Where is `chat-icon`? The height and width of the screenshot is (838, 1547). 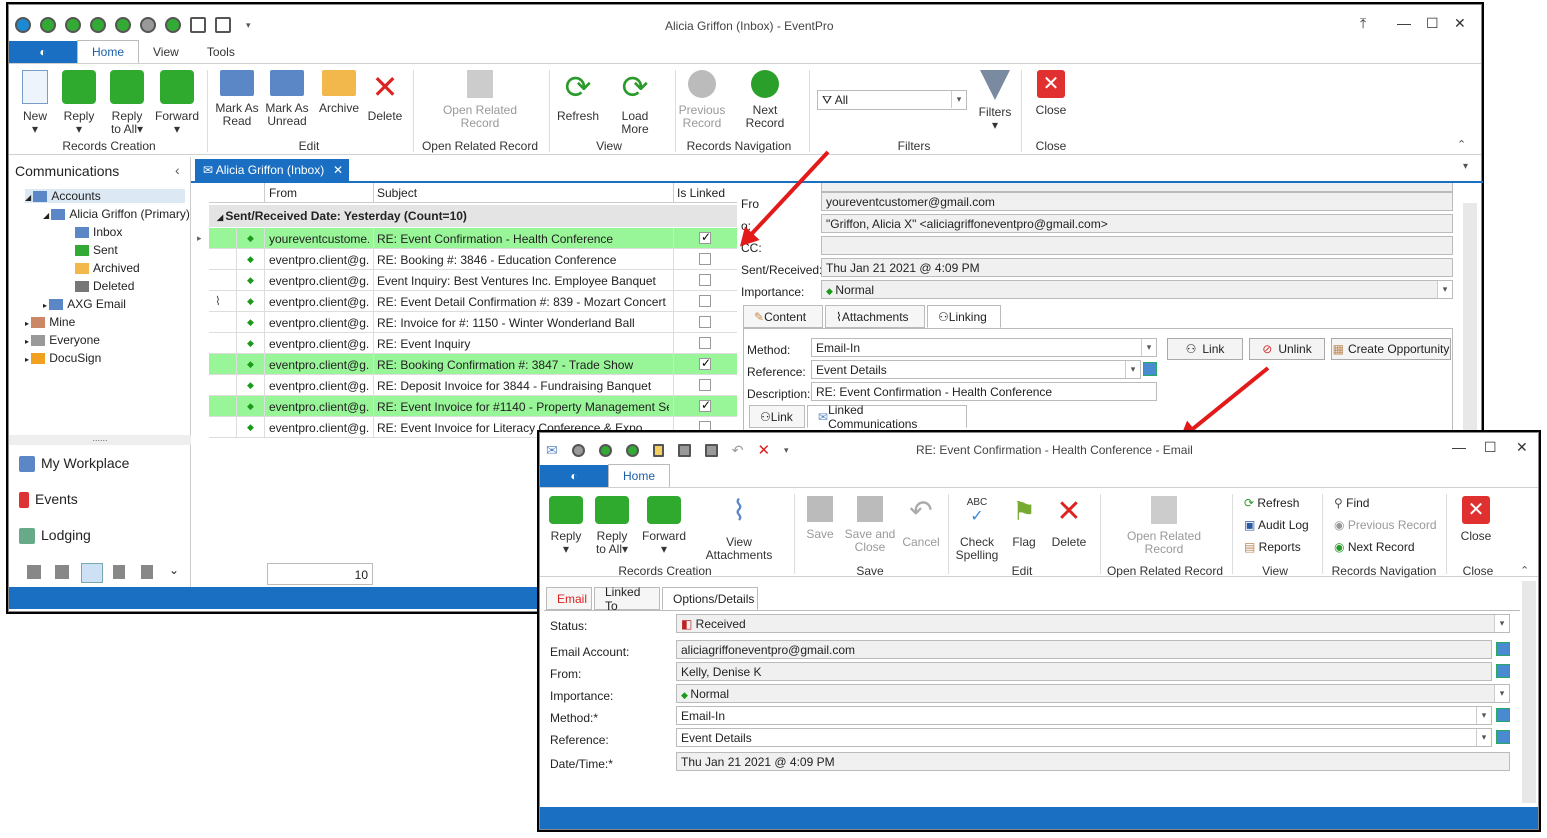 chat-icon is located at coordinates (92, 573).